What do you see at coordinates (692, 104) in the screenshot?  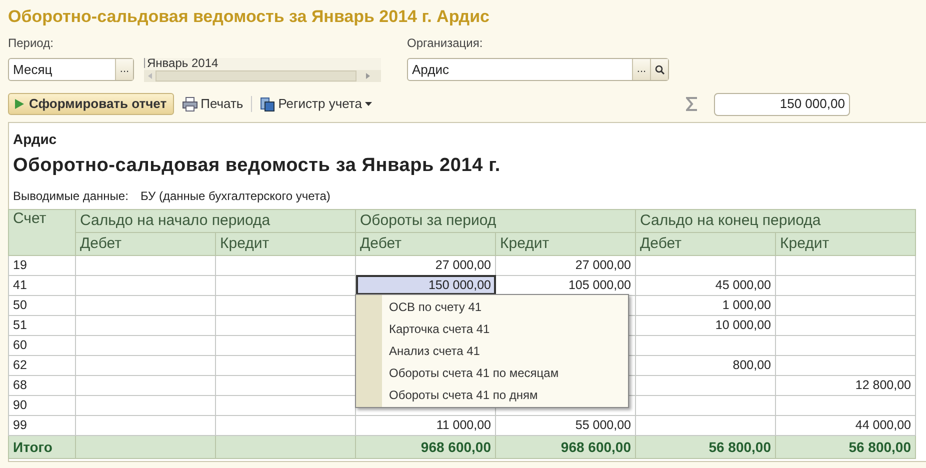 I see `sigma-icon` at bounding box center [692, 104].